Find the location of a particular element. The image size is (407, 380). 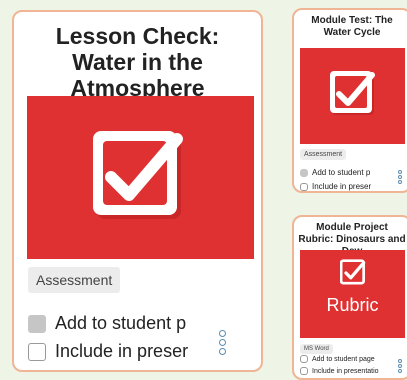

card-thumbnail is located at coordinates (352, 96).